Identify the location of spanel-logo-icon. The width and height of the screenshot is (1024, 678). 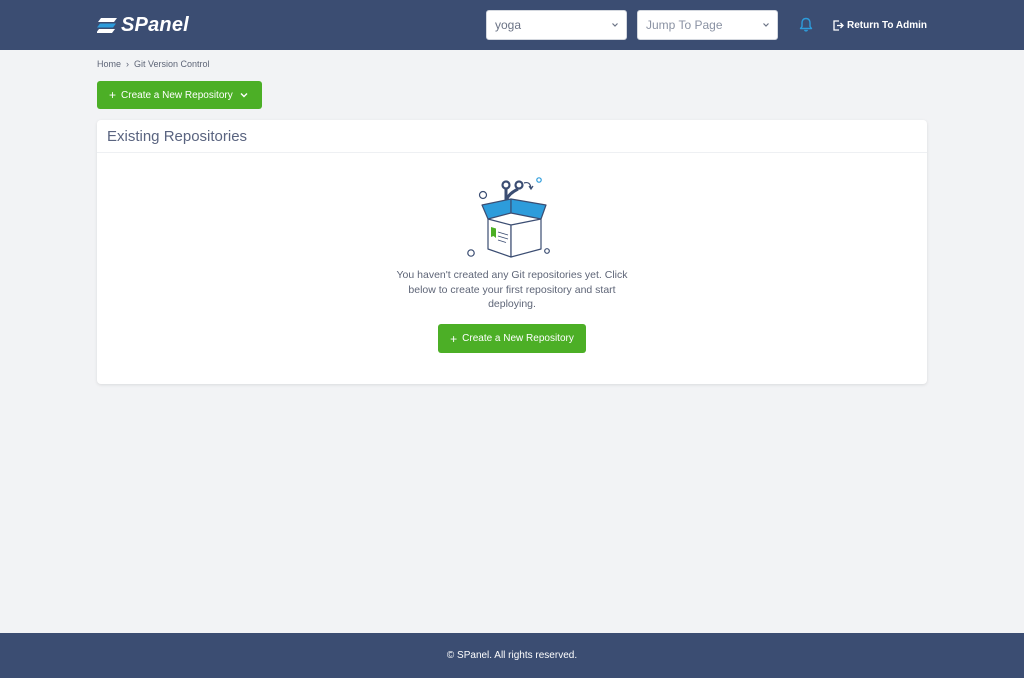
(107, 25).